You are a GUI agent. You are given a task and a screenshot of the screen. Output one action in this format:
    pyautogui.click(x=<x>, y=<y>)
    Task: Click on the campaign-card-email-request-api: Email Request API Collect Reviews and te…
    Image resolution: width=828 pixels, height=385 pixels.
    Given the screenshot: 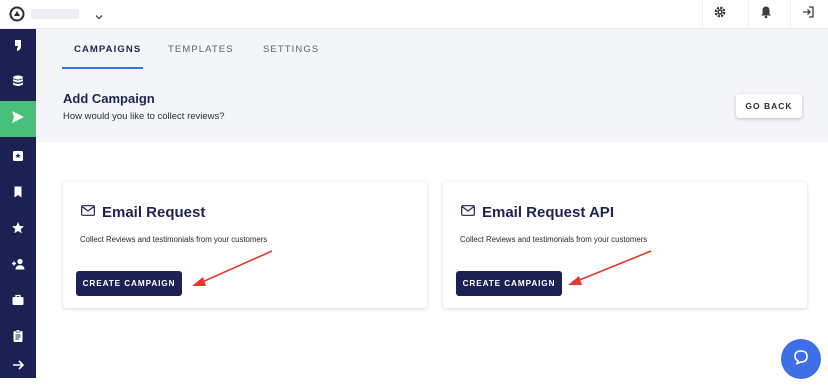 What is the action you would take?
    pyautogui.click(x=625, y=245)
    